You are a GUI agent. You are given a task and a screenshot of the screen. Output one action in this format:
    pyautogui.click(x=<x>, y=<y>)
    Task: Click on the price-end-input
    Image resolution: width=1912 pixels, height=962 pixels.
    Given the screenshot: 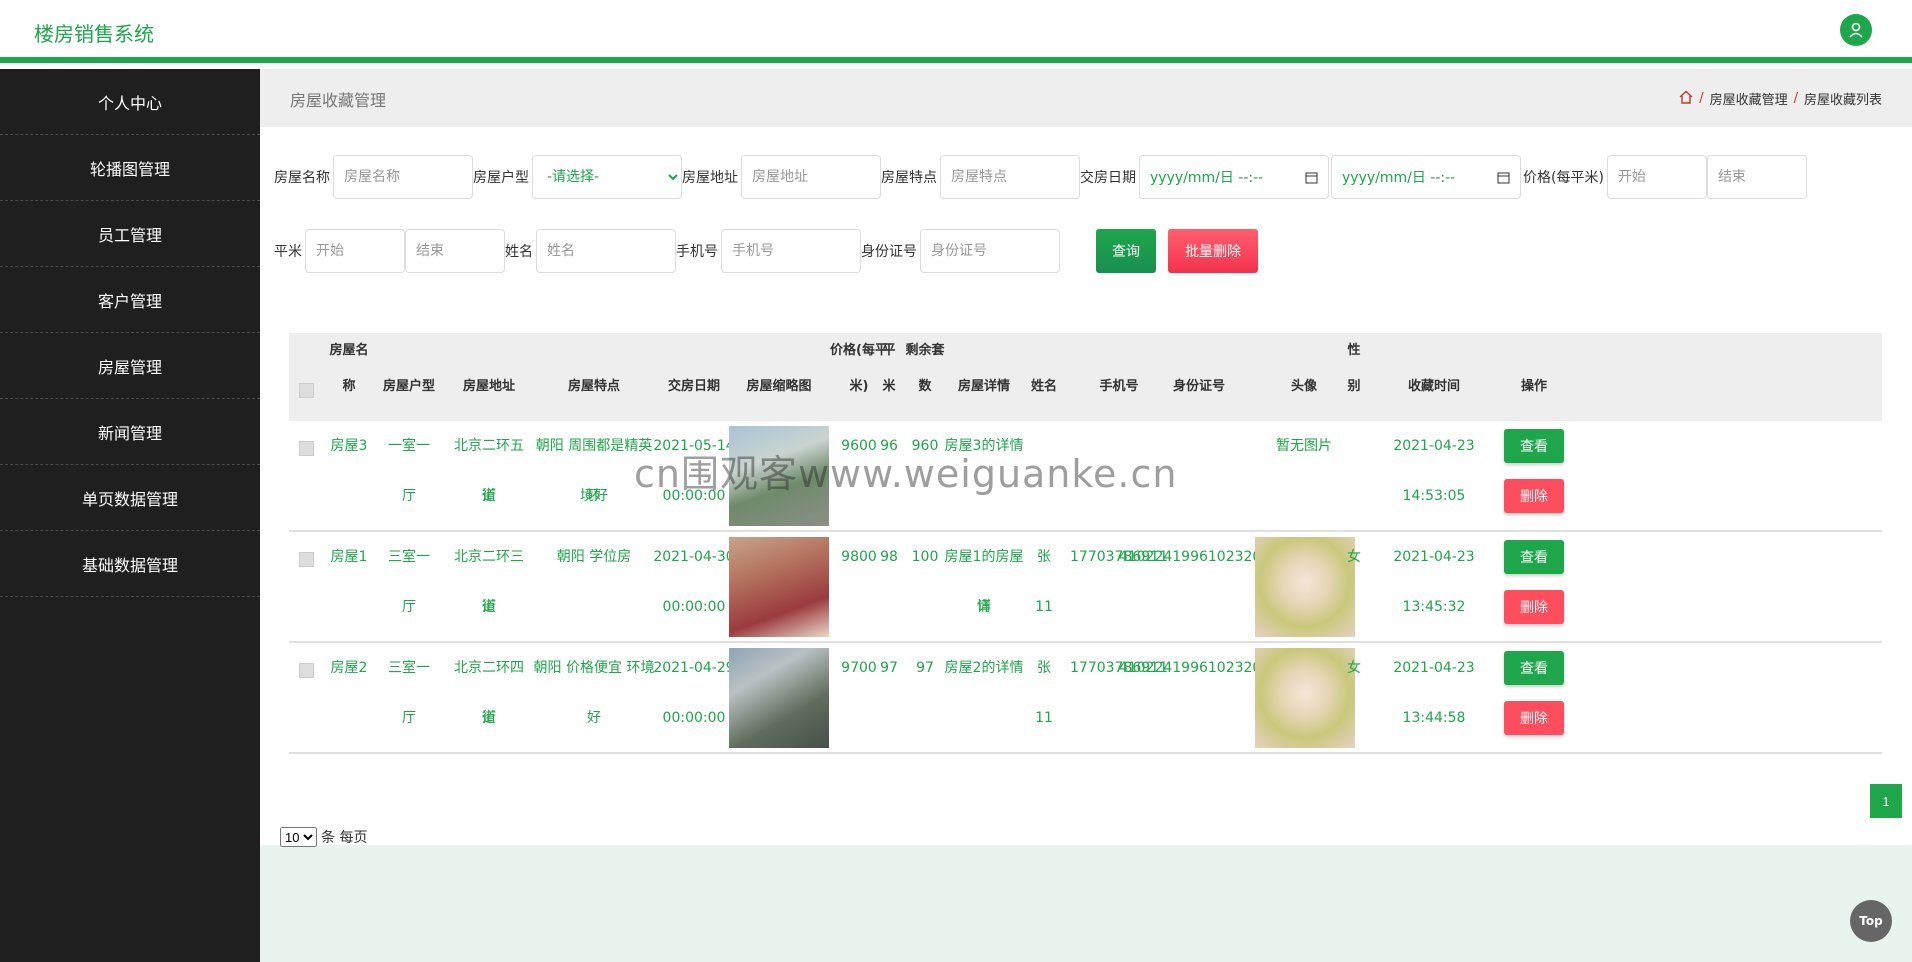 What is the action you would take?
    pyautogui.click(x=1756, y=177)
    